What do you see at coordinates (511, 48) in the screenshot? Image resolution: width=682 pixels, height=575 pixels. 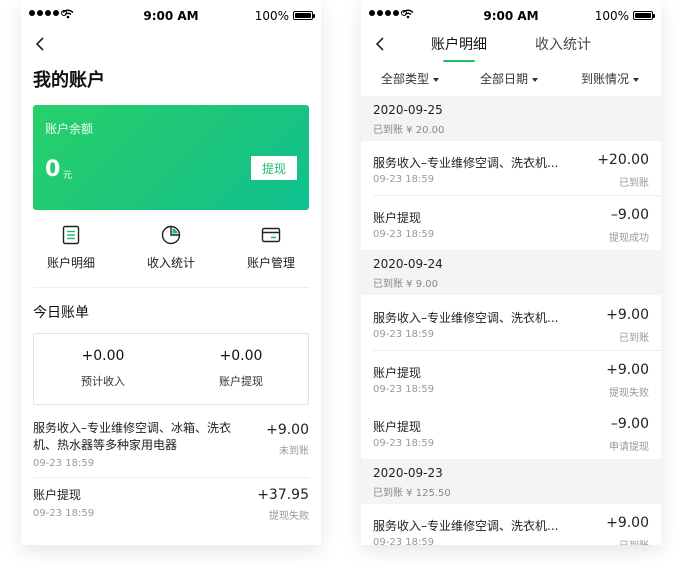 I see `tab-bar: 账户明细 收入统计` at bounding box center [511, 48].